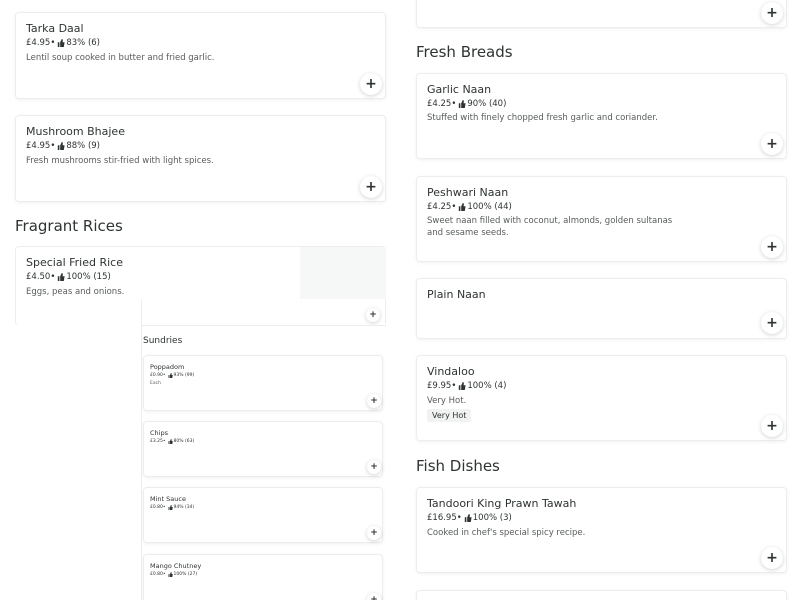 This screenshot has height=600, width=800. Describe the element at coordinates (184, 441) in the screenshot. I see `item-rating: 80% (63)` at that location.